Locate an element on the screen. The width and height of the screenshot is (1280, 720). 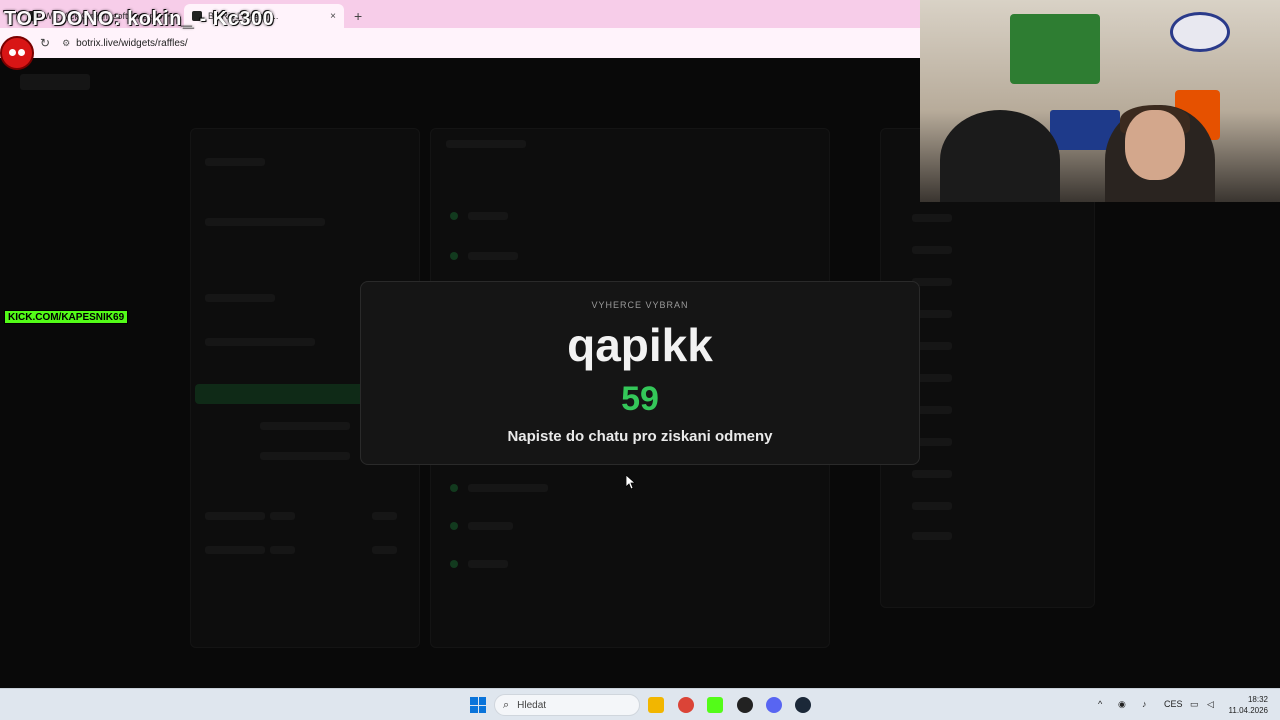
file-explorer-icon is located at coordinates (656, 705).